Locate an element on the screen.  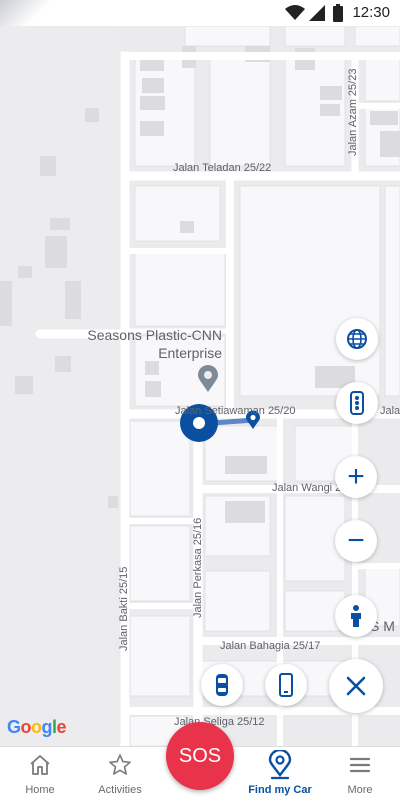
nav-find-my-car: Find my Car is located at coordinates (280, 773).